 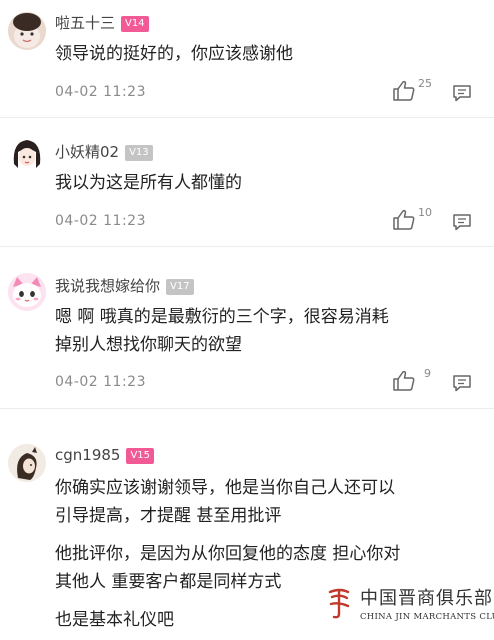 What do you see at coordinates (168, 516) in the screenshot?
I see `comment-line: 引导提高，才提醒 甚至用批评` at bounding box center [168, 516].